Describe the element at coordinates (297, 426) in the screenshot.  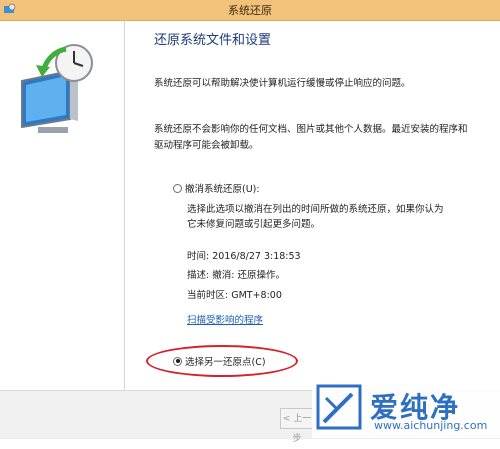
I see `previous-button: < 上一步` at that location.